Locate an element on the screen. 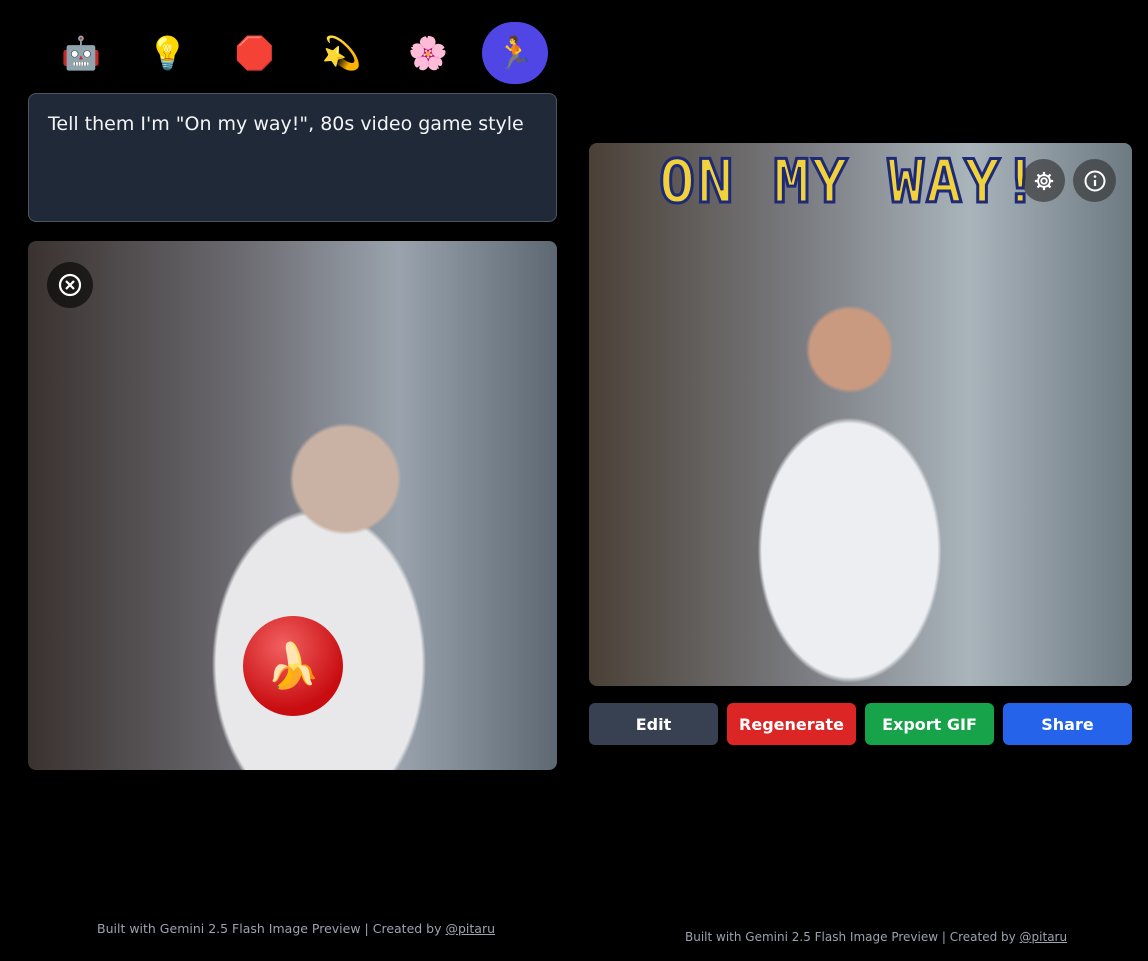  settings-button is located at coordinates (1043, 180).